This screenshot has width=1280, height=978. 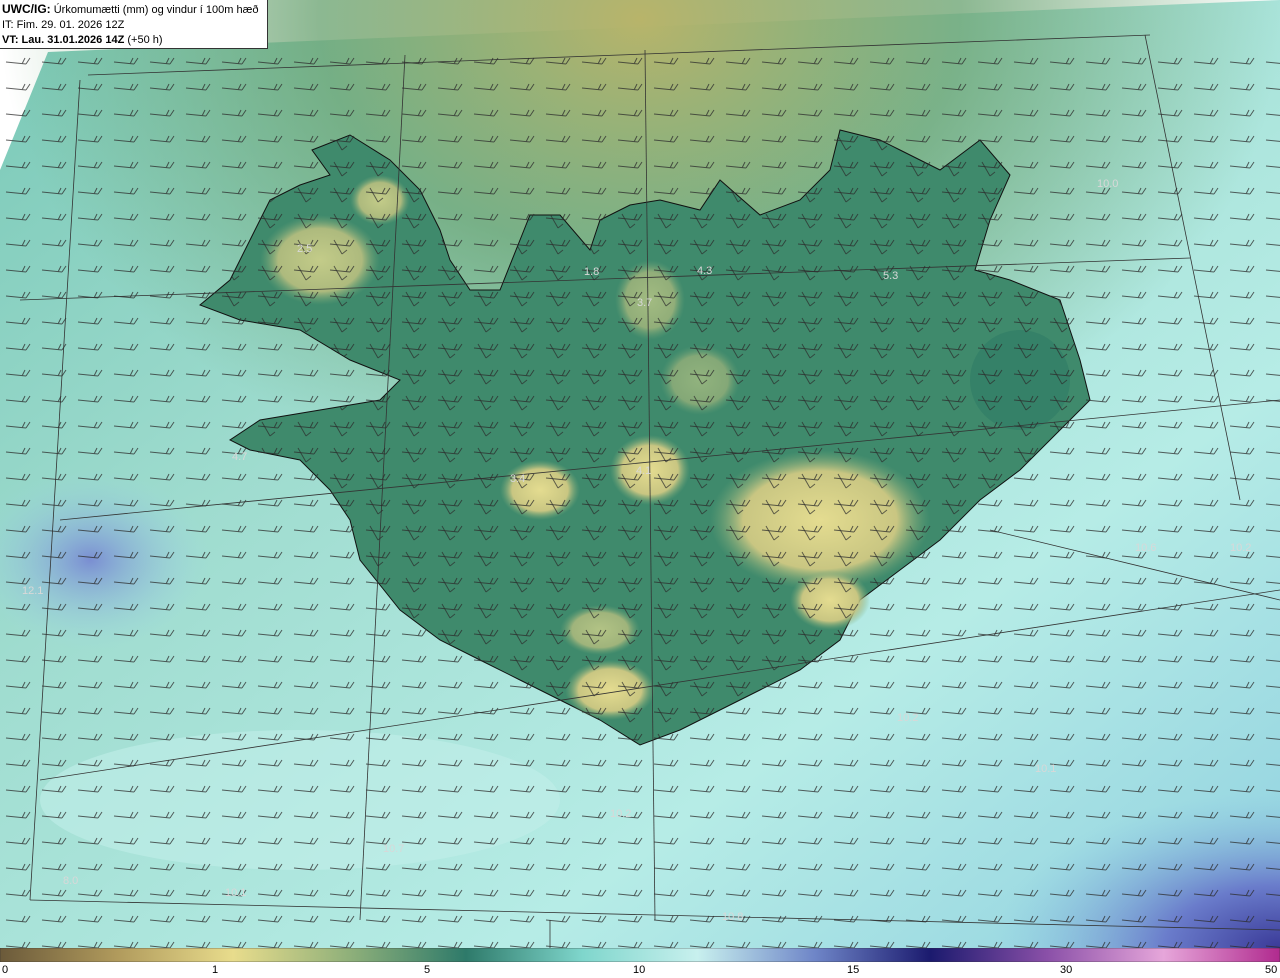 What do you see at coordinates (215, 970) in the screenshot?
I see `legend-tick: 1` at bounding box center [215, 970].